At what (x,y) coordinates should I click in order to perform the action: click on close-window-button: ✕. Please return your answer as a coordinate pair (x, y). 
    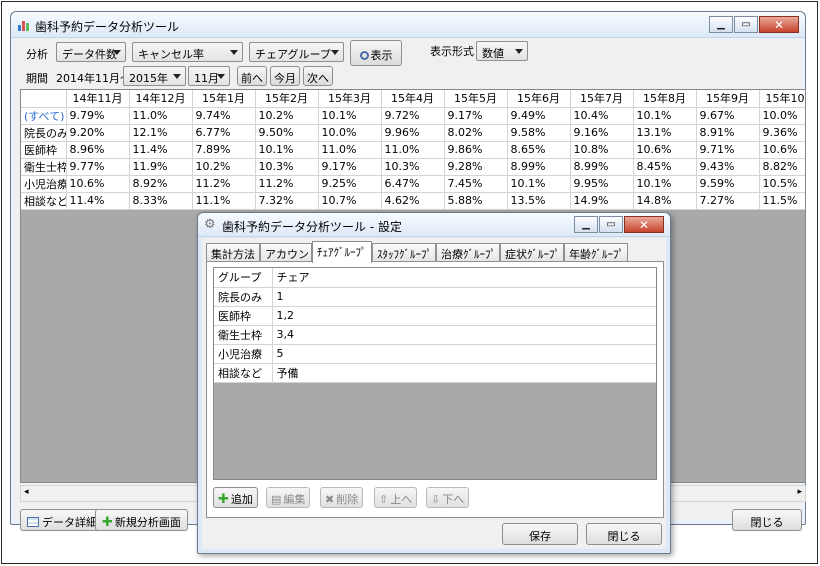
    Looking at the image, I should click on (779, 24).